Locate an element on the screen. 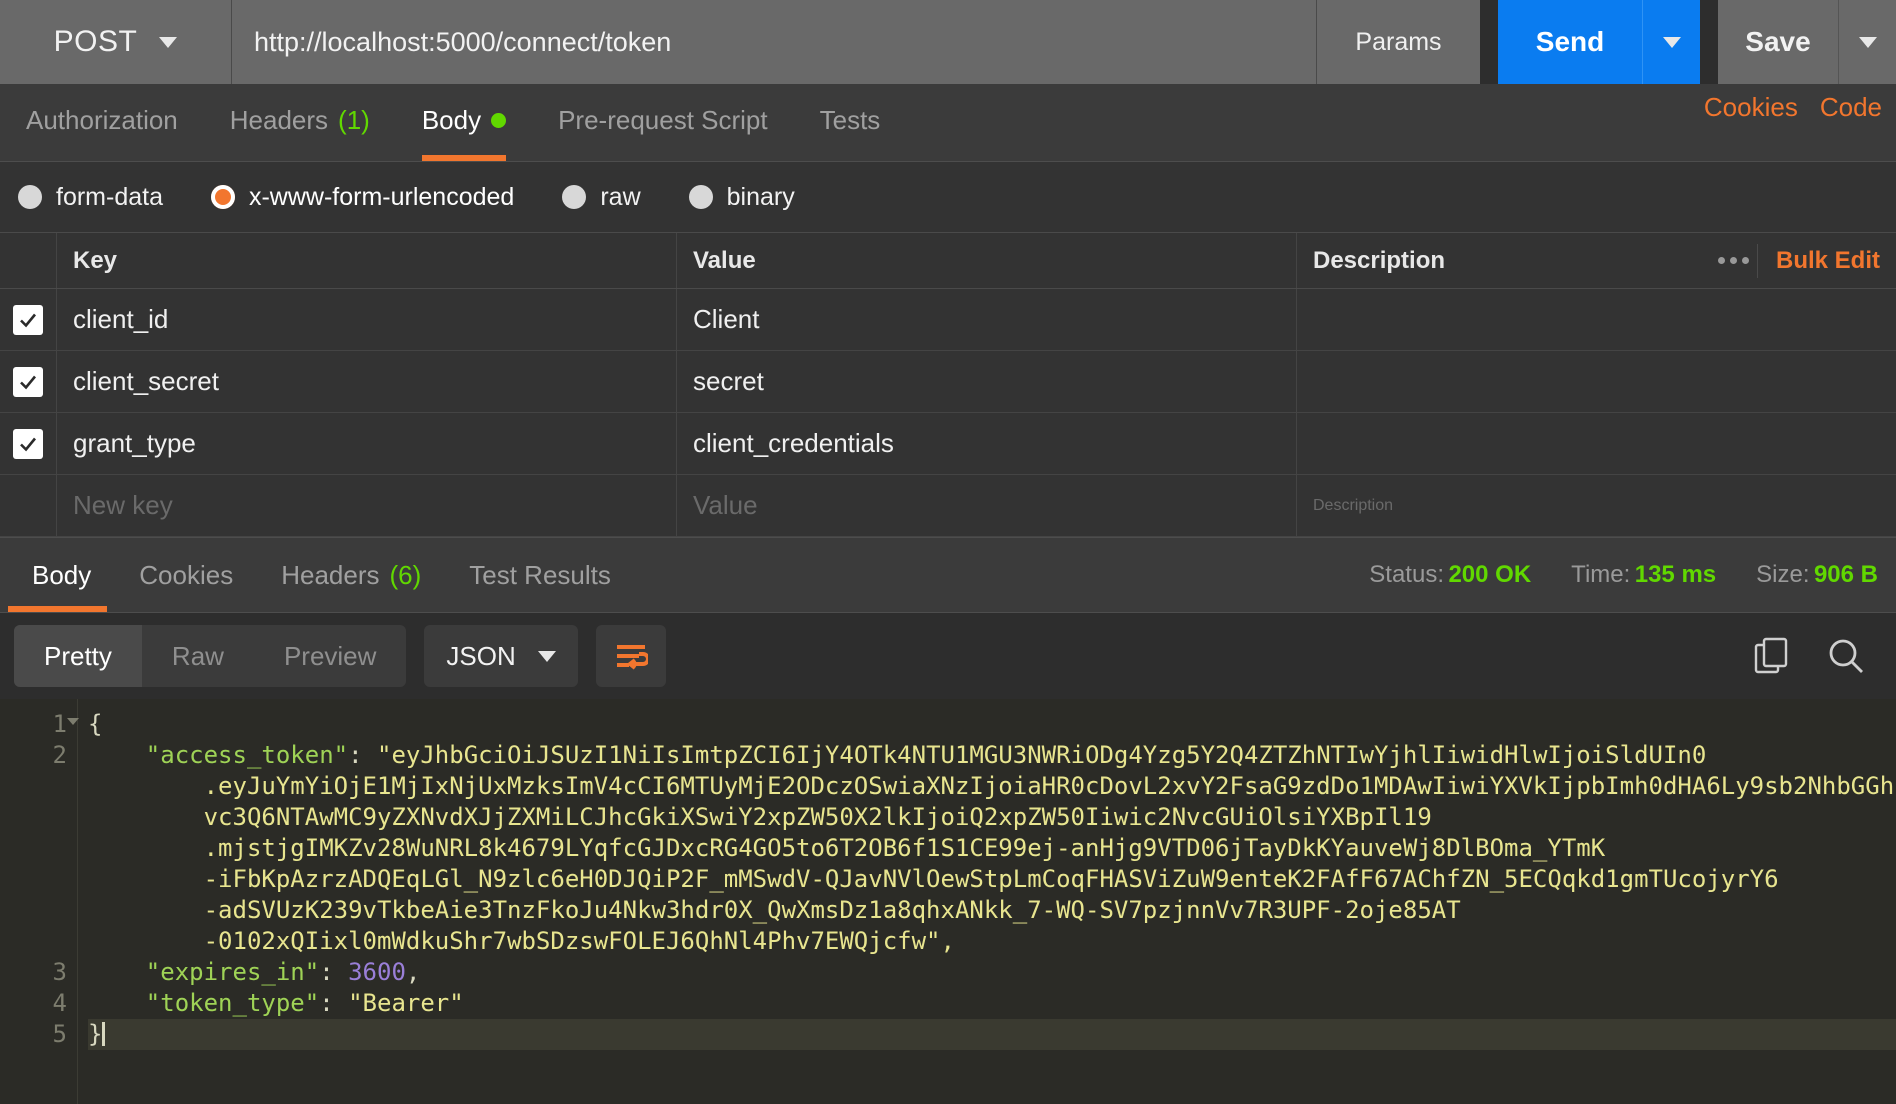 The image size is (1896, 1104). word-wrap-button is located at coordinates (630, 656).